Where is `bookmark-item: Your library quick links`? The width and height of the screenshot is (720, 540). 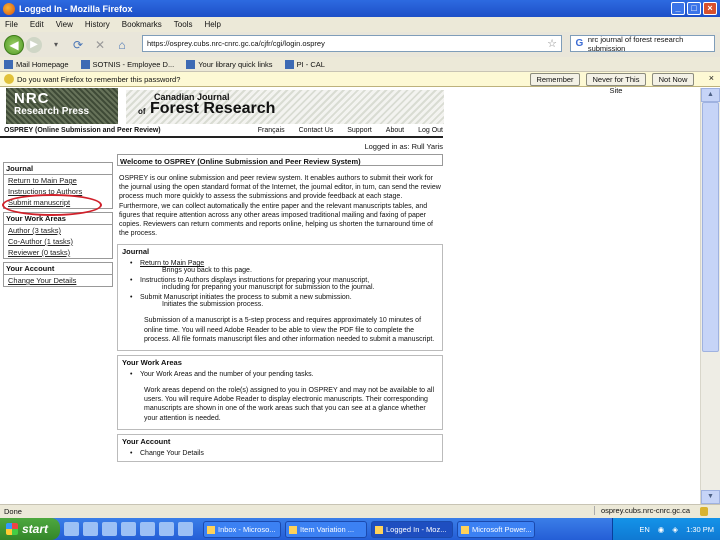
bookmark-item: Your library quick links is located at coordinates (229, 64).